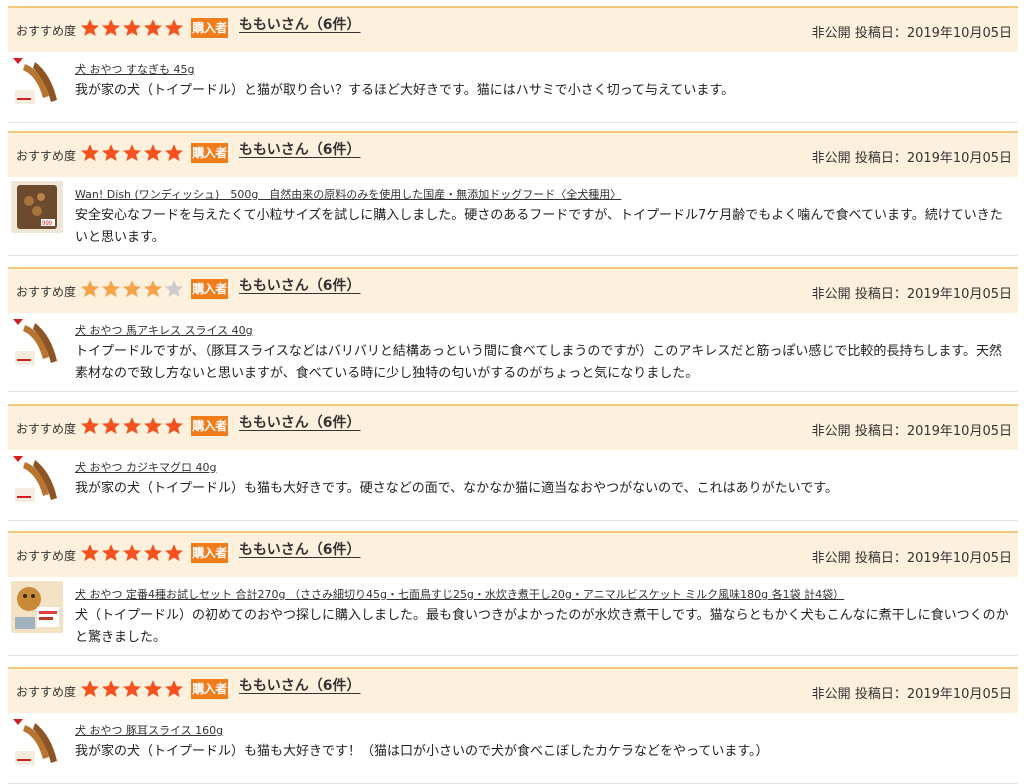 The image size is (1024, 784). Describe the element at coordinates (145, 468) in the screenshot. I see `product-link: 犬 おやつ カジキマグロ 40g` at that location.